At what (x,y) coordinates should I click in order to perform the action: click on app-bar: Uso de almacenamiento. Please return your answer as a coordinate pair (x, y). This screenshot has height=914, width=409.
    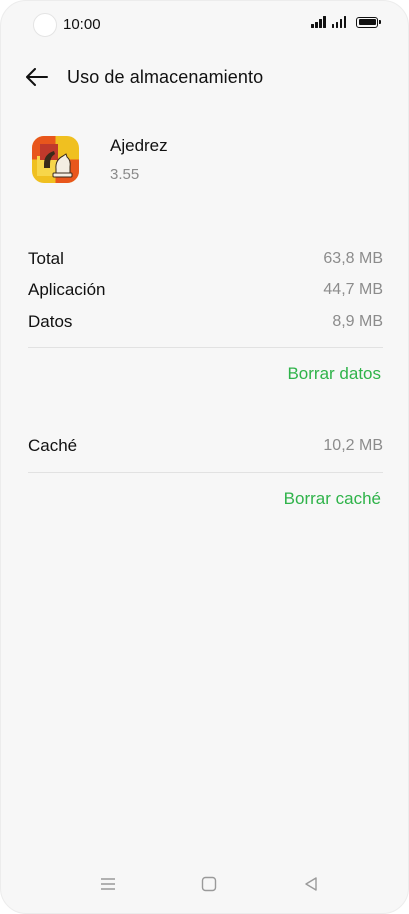
    Looking at the image, I should click on (204, 77).